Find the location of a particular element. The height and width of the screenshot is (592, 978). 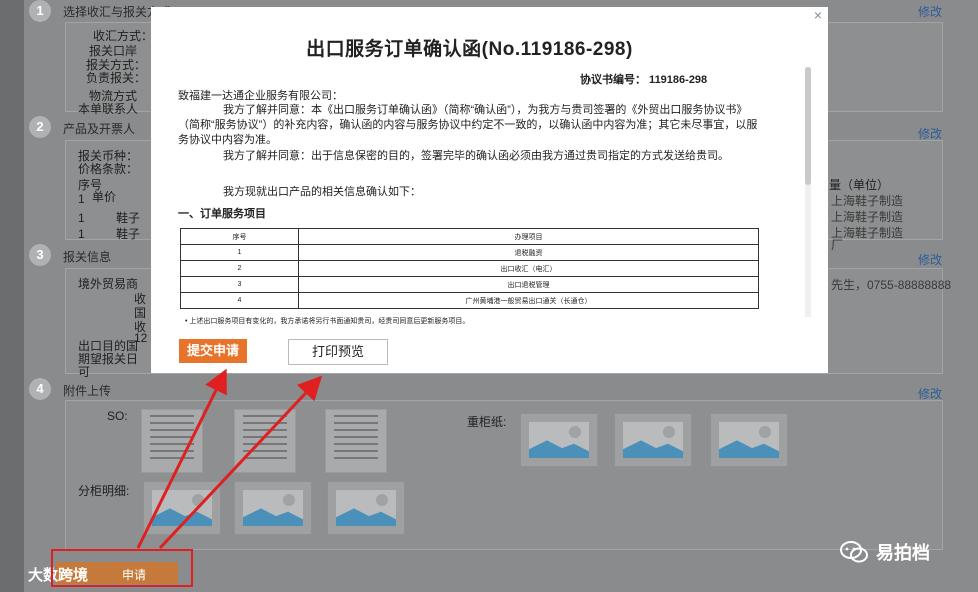

arrow-to-print is located at coordinates (240, 462).